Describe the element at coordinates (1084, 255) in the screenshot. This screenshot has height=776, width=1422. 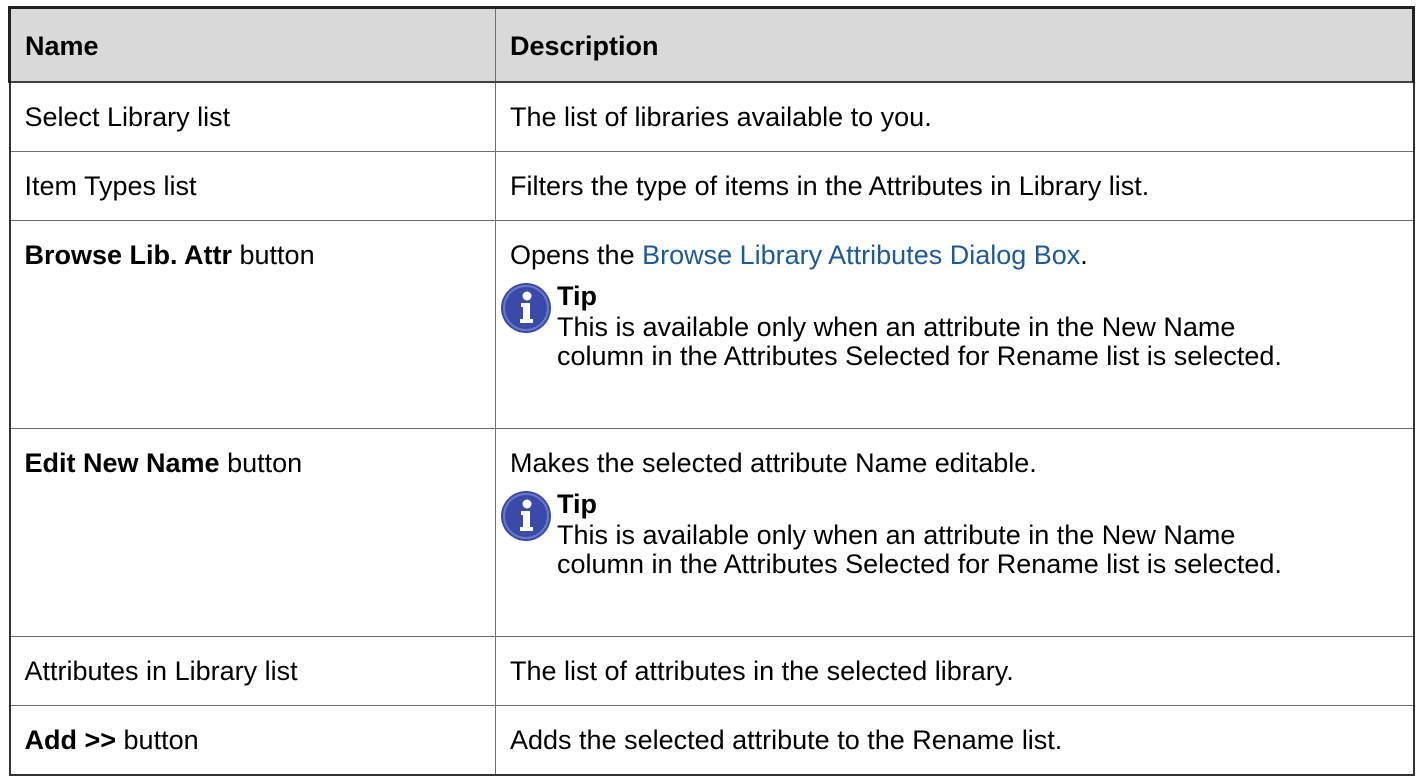
I see `description-text: .` at that location.